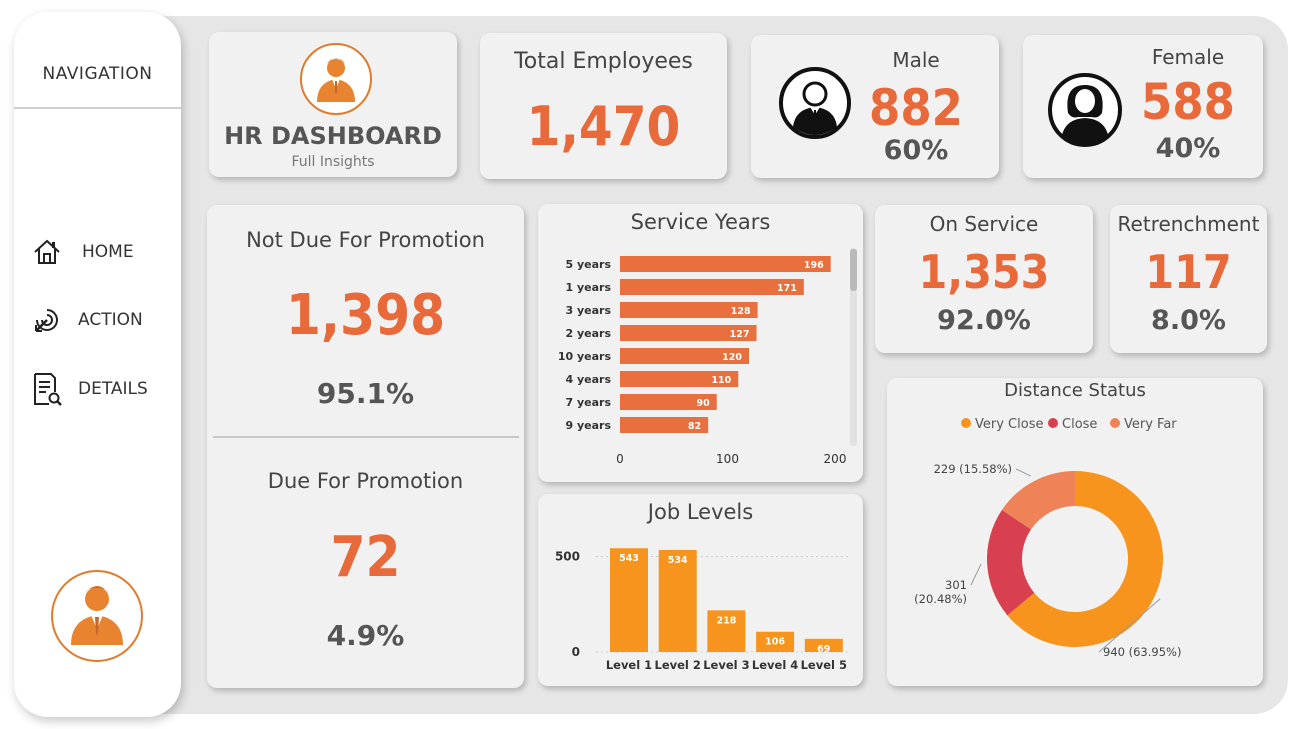 Image resolution: width=1303 pixels, height=729 pixels. I want to click on female-user-icon, so click(1085, 110).